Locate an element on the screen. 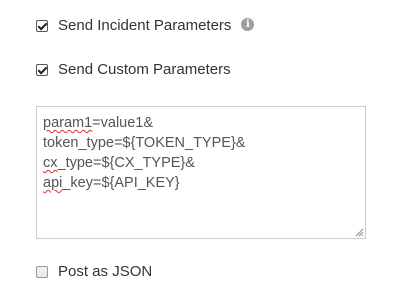 This screenshot has width=395, height=293. param-line-1: param1=value1& is located at coordinates (144, 123).